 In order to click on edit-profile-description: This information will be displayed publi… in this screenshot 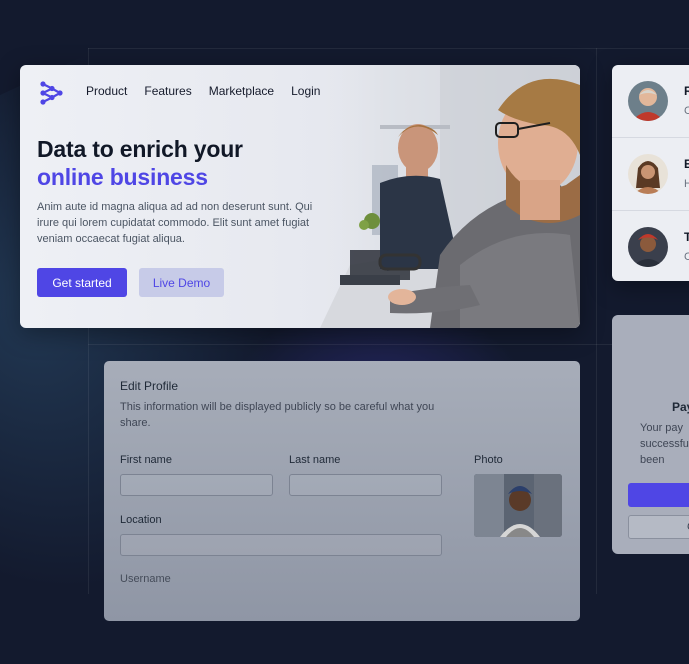, I will do `click(277, 415)`.